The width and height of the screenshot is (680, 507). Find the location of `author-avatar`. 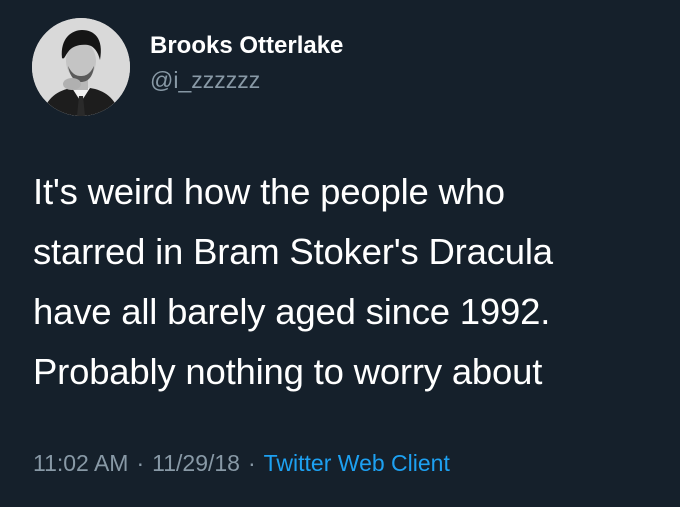

author-avatar is located at coordinates (81, 67).